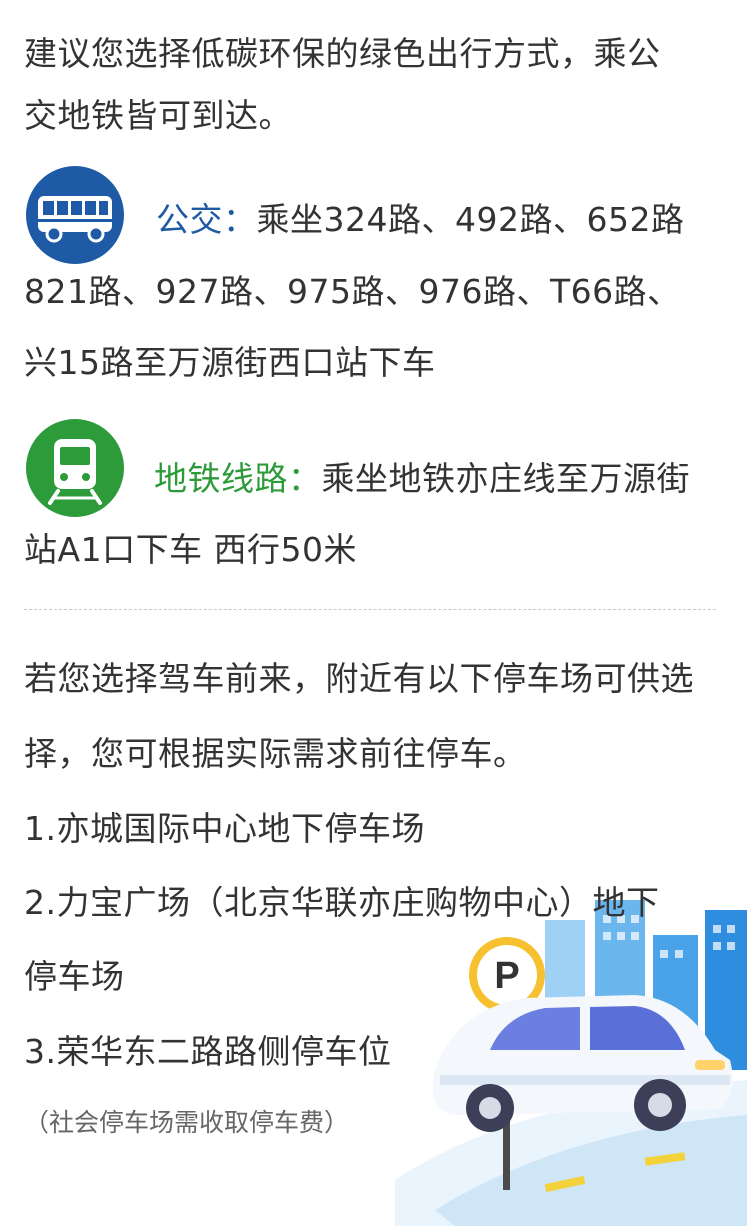 Image resolution: width=747 pixels, height=1230 pixels. Describe the element at coordinates (74, 976) in the screenshot. I see `parking-item-2-line-2: 停车场` at that location.